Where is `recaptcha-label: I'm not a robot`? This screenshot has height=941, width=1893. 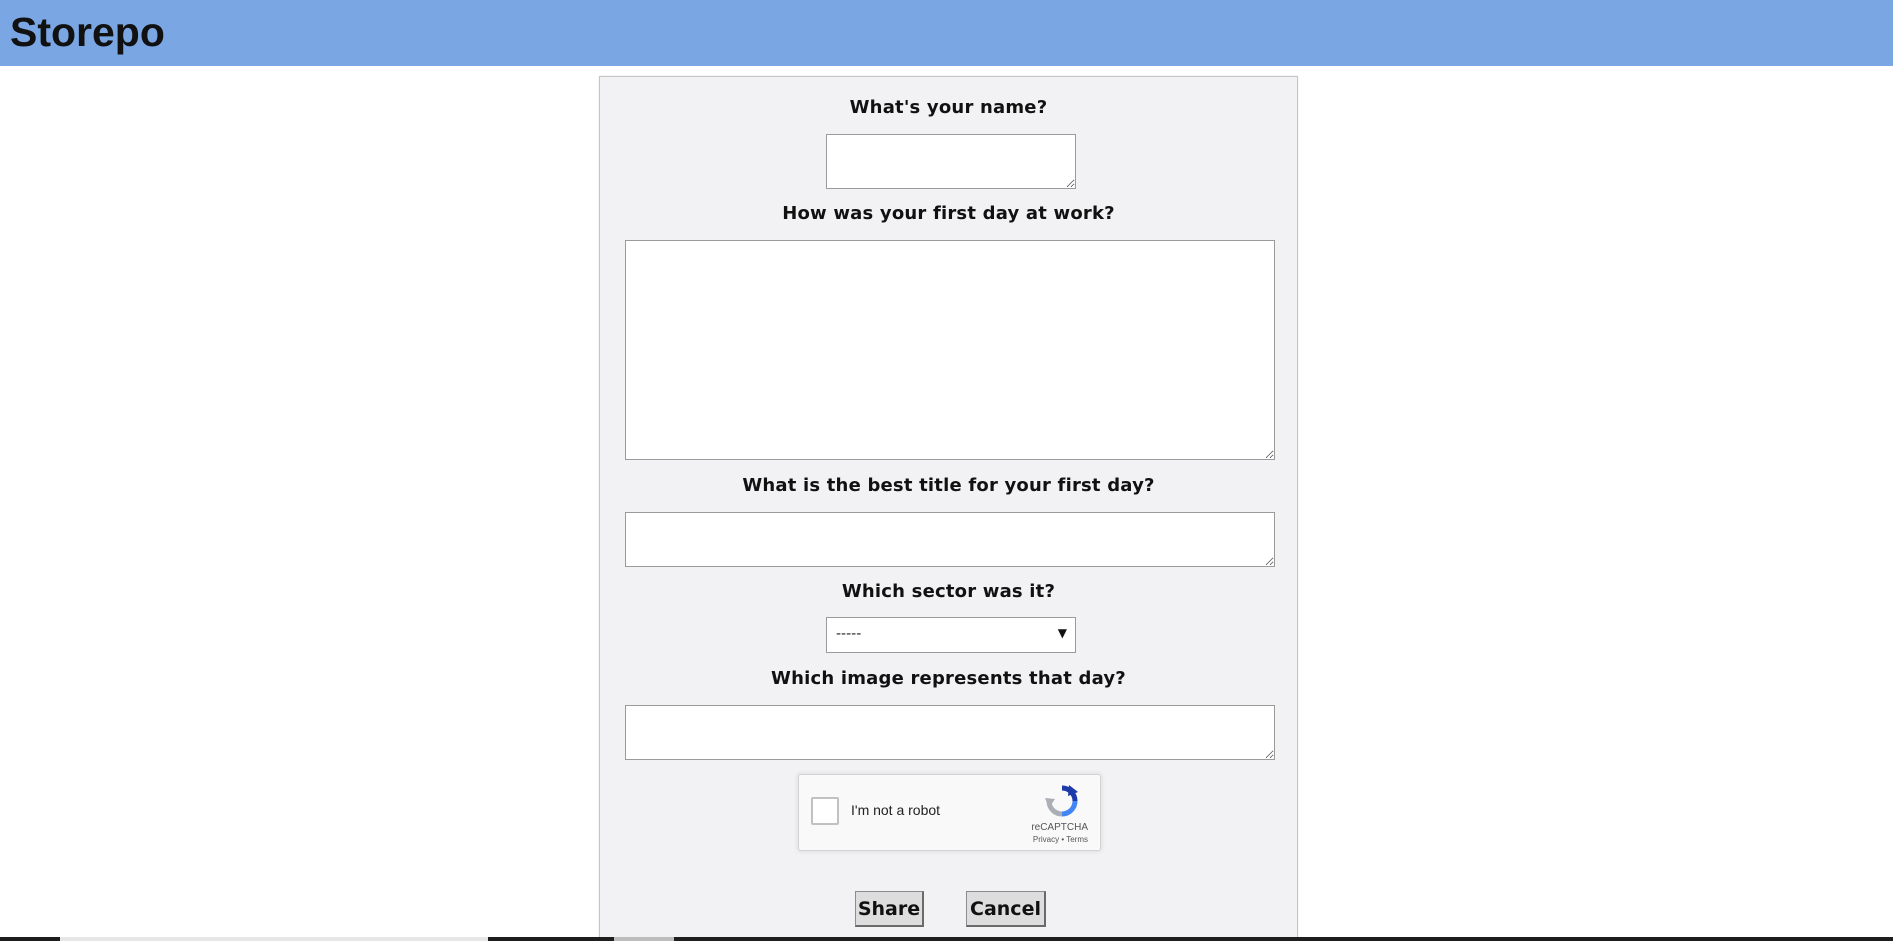 recaptcha-label: I'm not a robot is located at coordinates (896, 810).